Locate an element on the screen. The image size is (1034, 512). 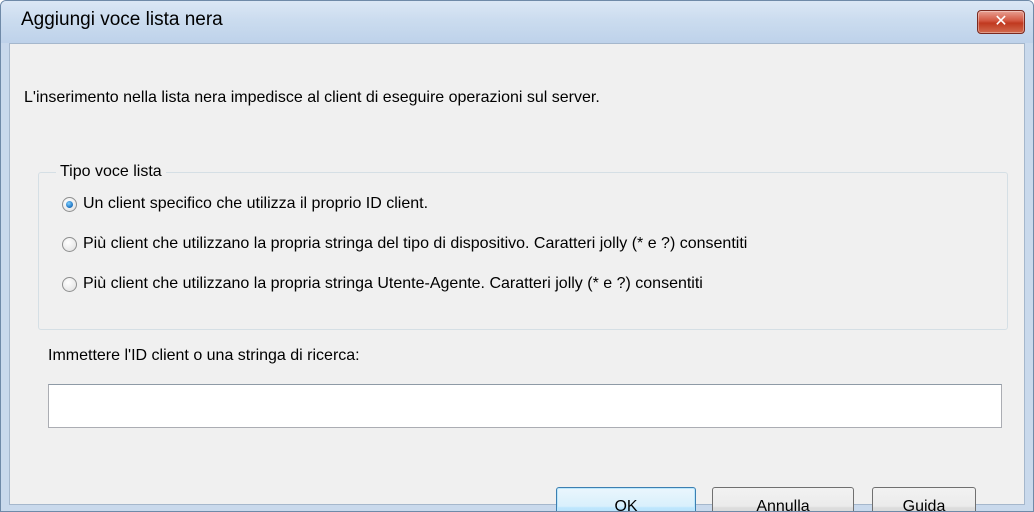
title-bar: Aggiungi voce lista nera ✕ is located at coordinates (517, 22).